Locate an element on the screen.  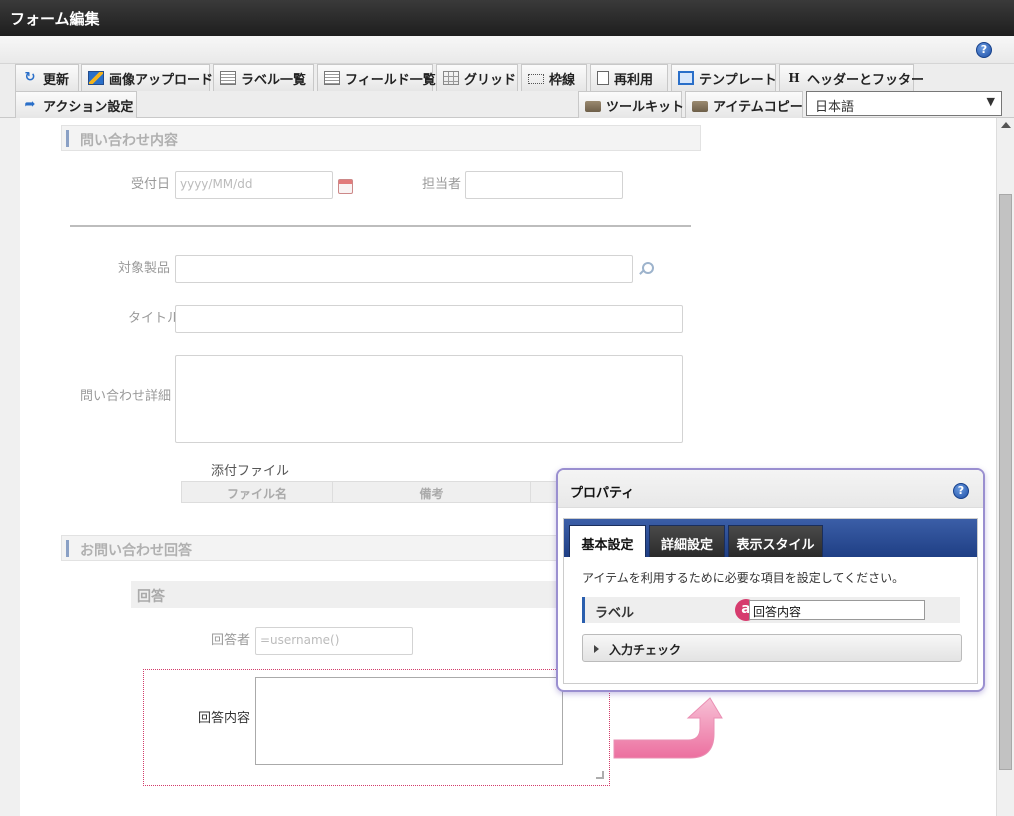
dialog-help-icon: ? is located at coordinates (961, 491).